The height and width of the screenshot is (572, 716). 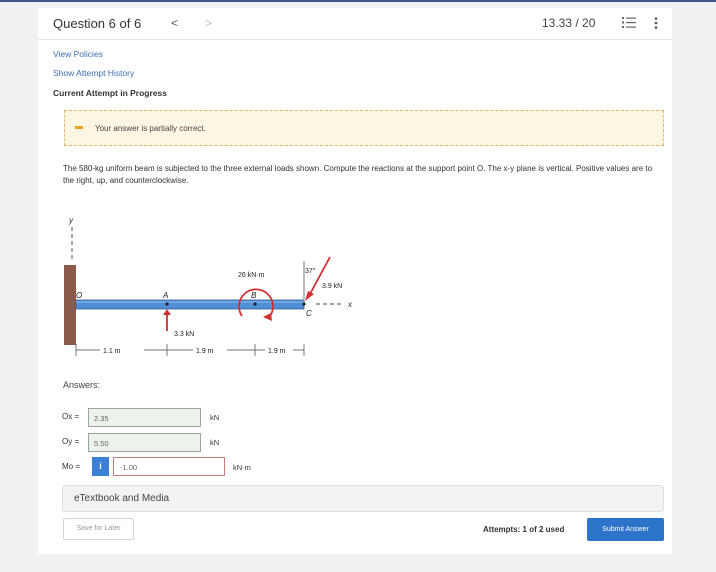 I want to click on question-title: Question 6 of 6, so click(x=97, y=23).